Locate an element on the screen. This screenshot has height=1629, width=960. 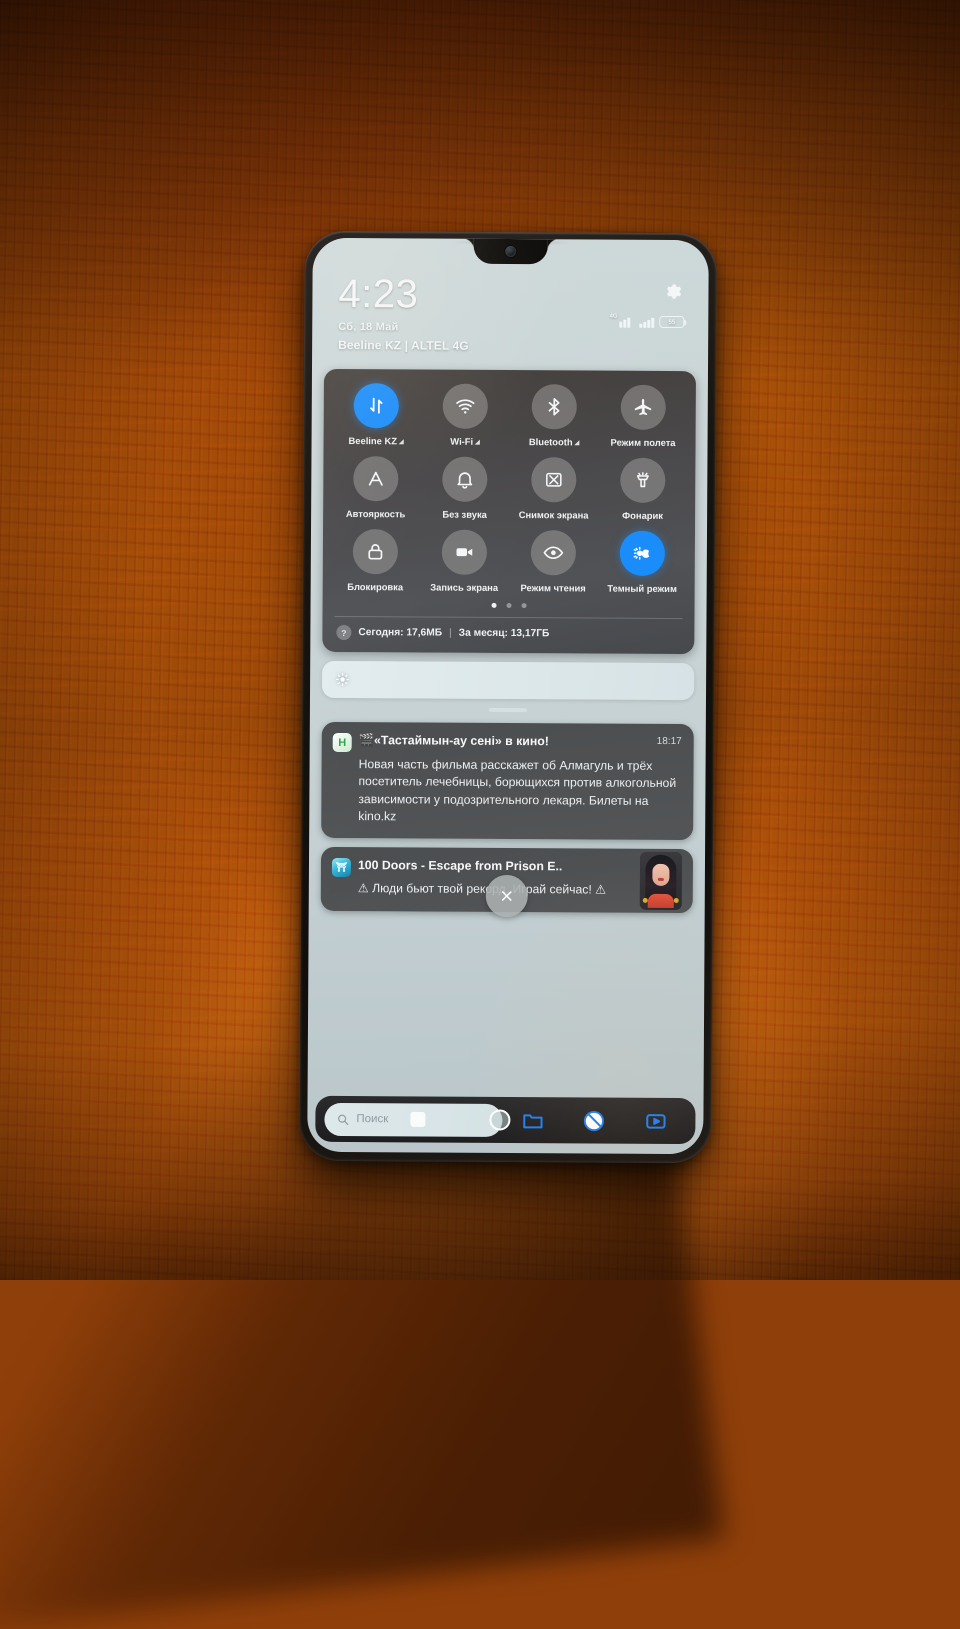
character-avatar is located at coordinates (661, 881).